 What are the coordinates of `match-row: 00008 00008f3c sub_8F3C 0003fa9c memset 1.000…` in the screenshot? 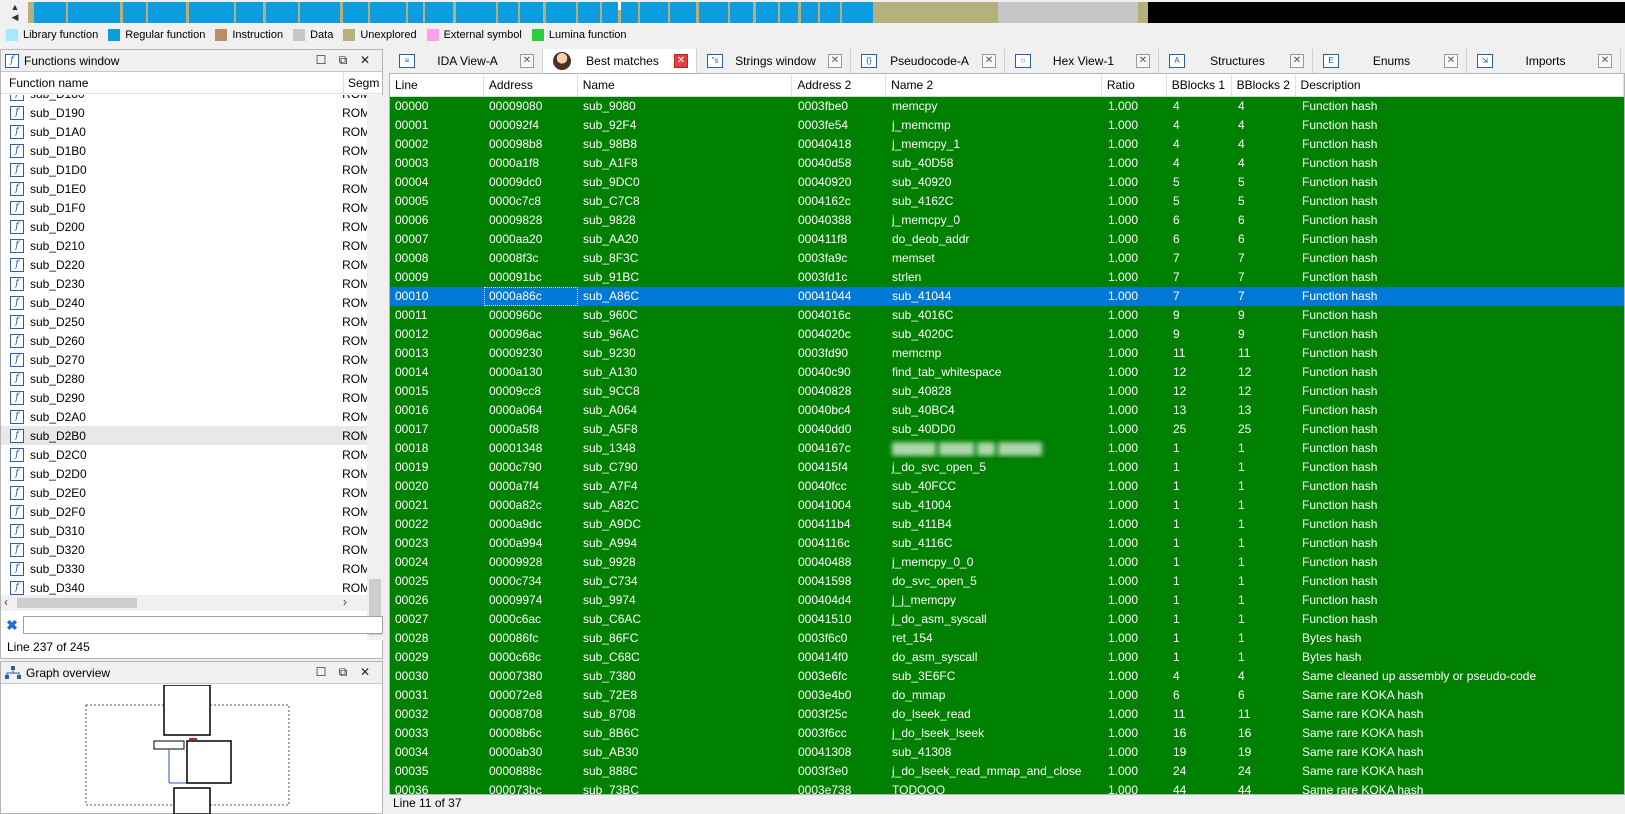 It's located at (1007, 258).